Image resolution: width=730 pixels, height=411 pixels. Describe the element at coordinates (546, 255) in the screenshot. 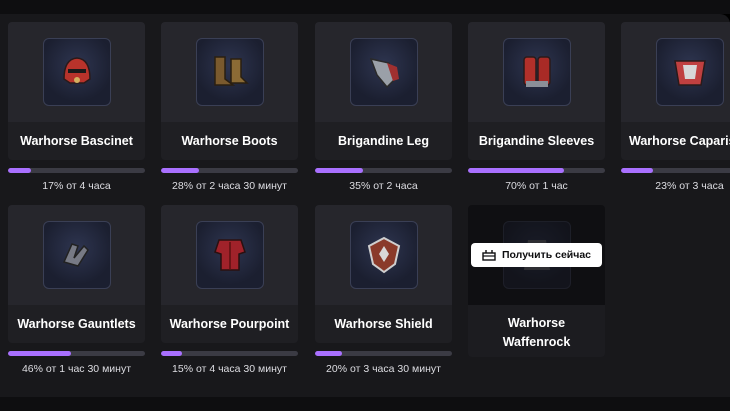

I see `claim-now-label: Получить сейчас` at that location.